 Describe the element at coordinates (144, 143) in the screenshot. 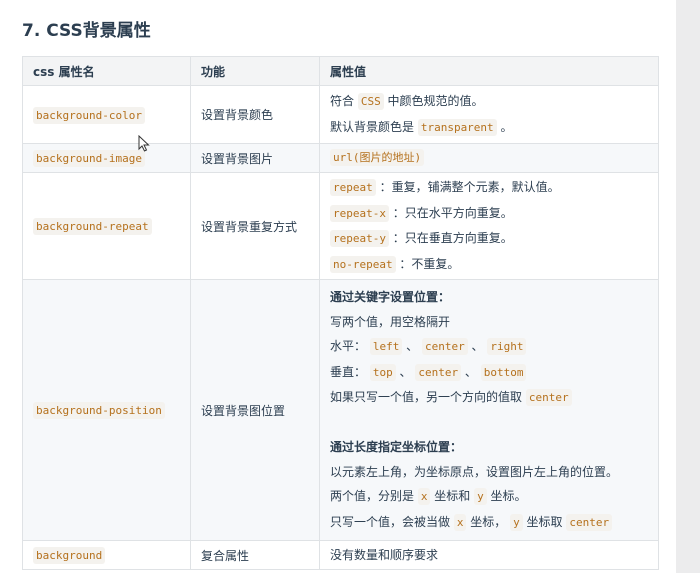

I see `mouse-cursor-icon` at that location.